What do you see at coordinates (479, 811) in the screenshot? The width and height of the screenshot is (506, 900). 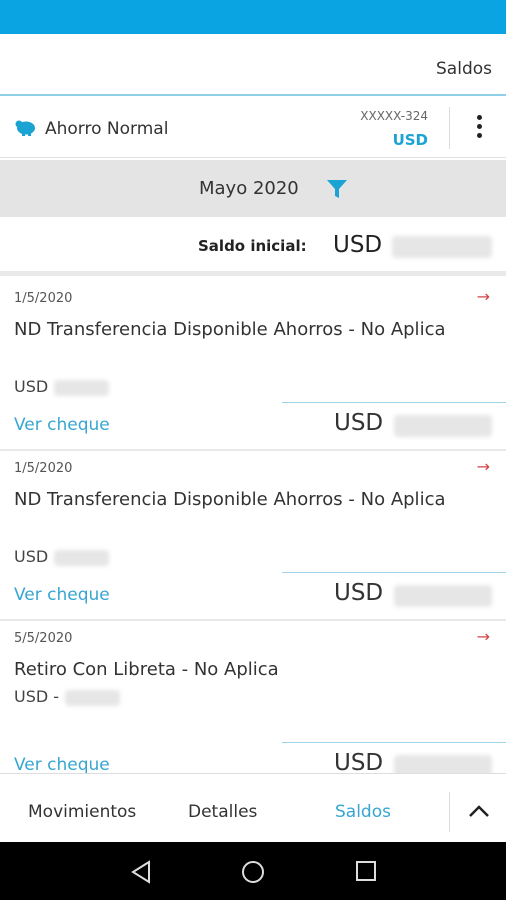 I see `chevron-up-icon` at bounding box center [479, 811].